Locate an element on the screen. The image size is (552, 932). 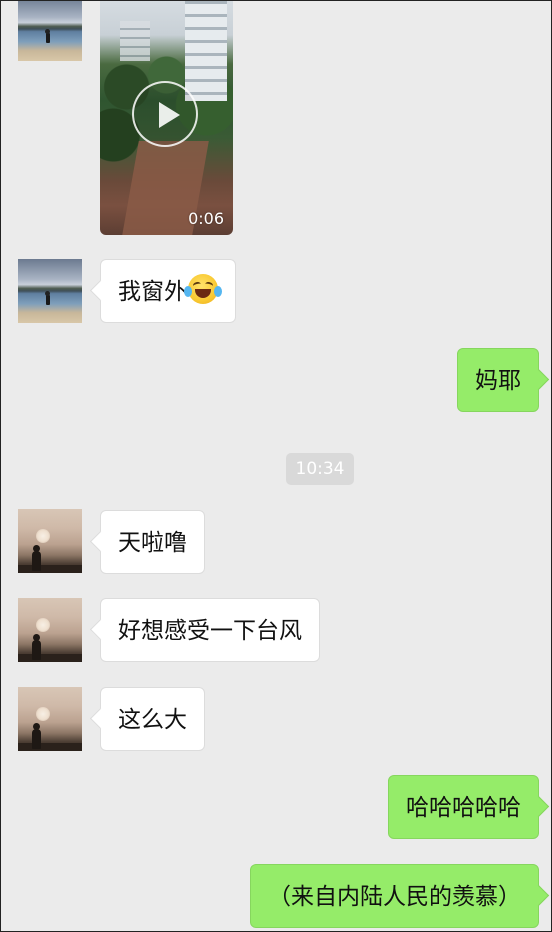
message-text: 这么大 is located at coordinates (152, 720).